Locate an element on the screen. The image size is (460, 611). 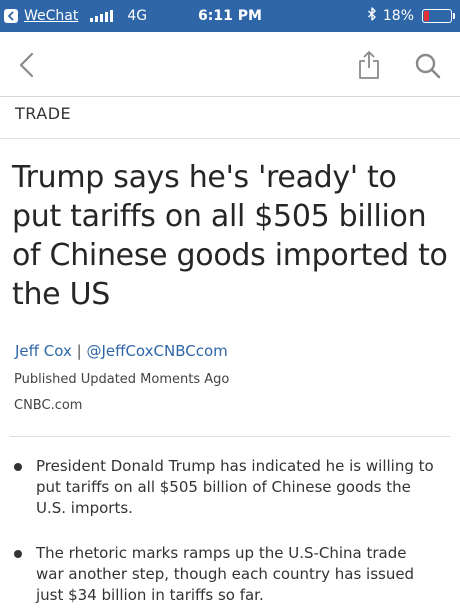
nav-divider is located at coordinates (230, 96).